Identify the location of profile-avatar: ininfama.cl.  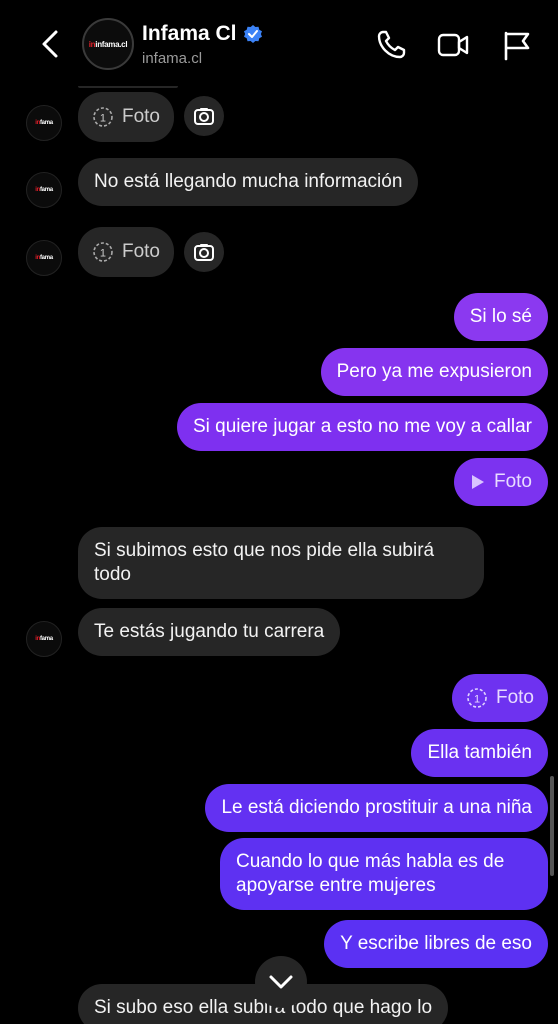
(108, 44).